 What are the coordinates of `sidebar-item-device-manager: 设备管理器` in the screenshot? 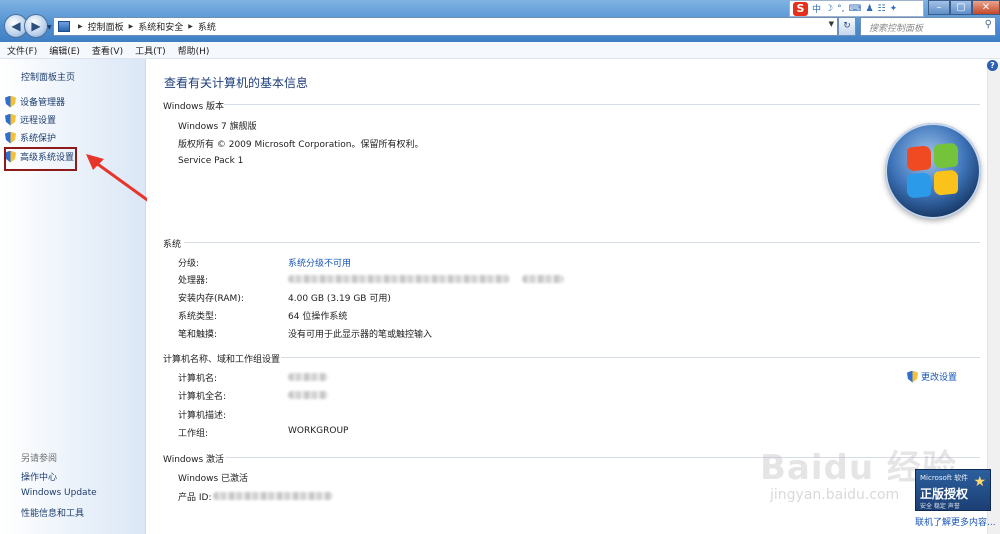 It's located at (35, 101).